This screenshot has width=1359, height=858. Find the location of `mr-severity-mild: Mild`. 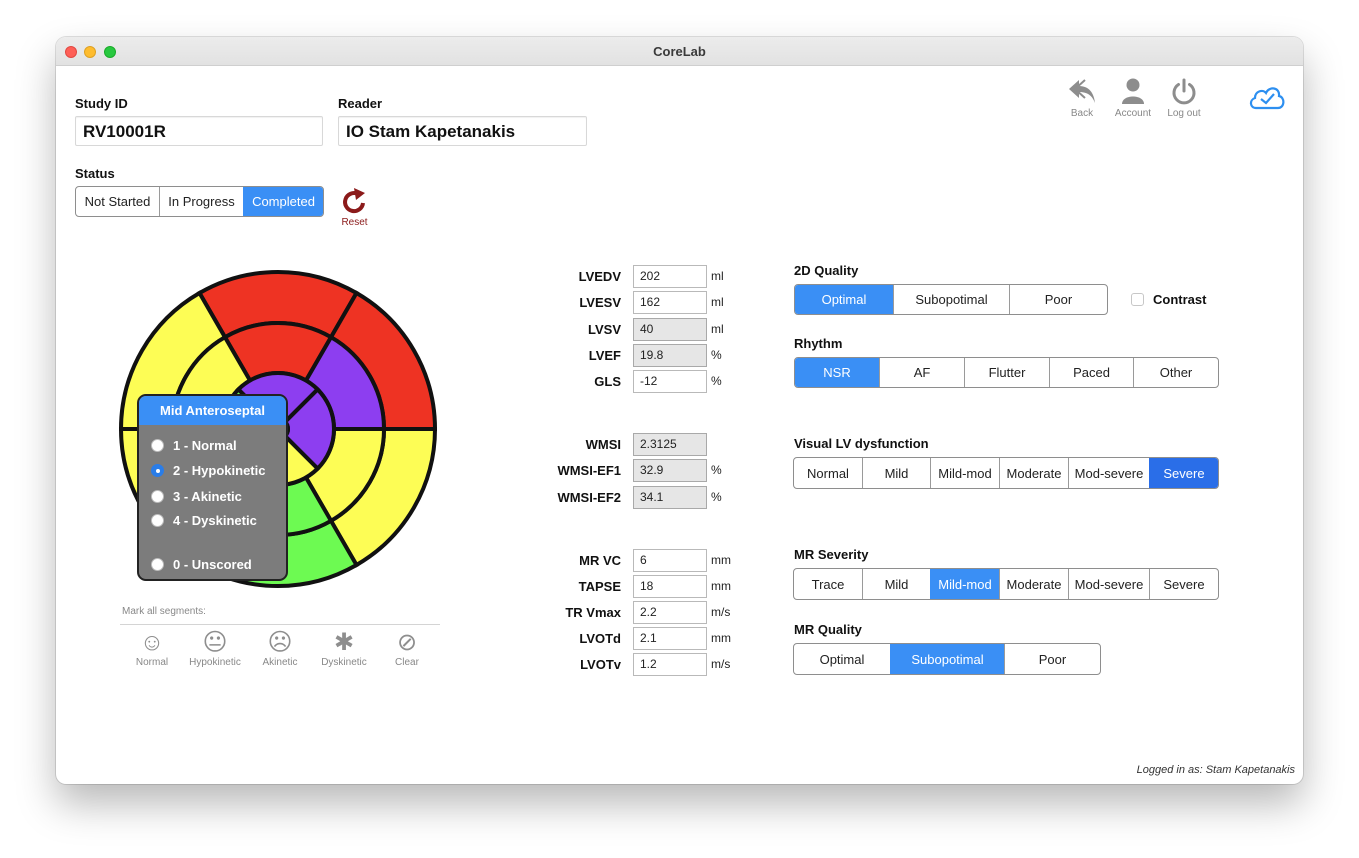

mr-severity-mild: Mild is located at coordinates (896, 584).